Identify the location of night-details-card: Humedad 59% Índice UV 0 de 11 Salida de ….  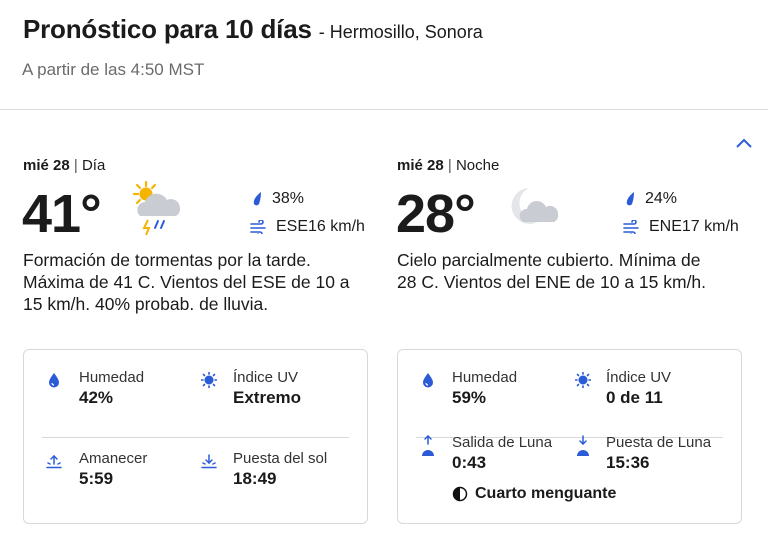
(569, 436).